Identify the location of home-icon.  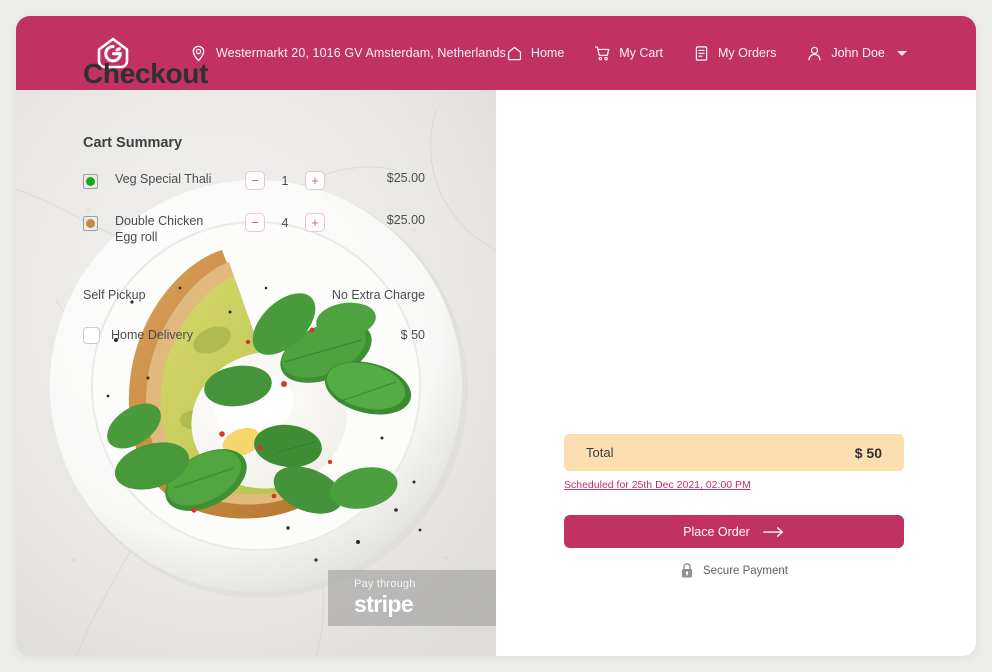
(514, 53).